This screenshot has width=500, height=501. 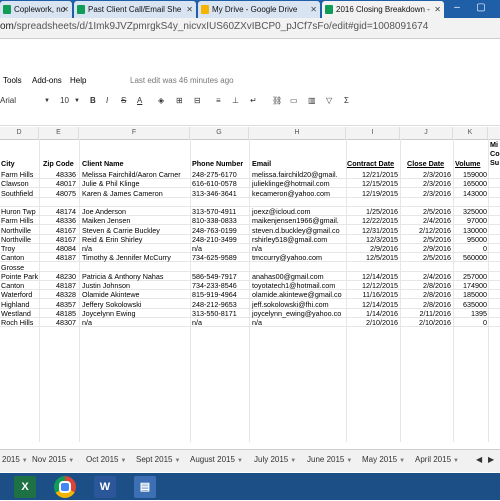 I want to click on cell-contract: 12/19/2015, so click(x=372, y=193).